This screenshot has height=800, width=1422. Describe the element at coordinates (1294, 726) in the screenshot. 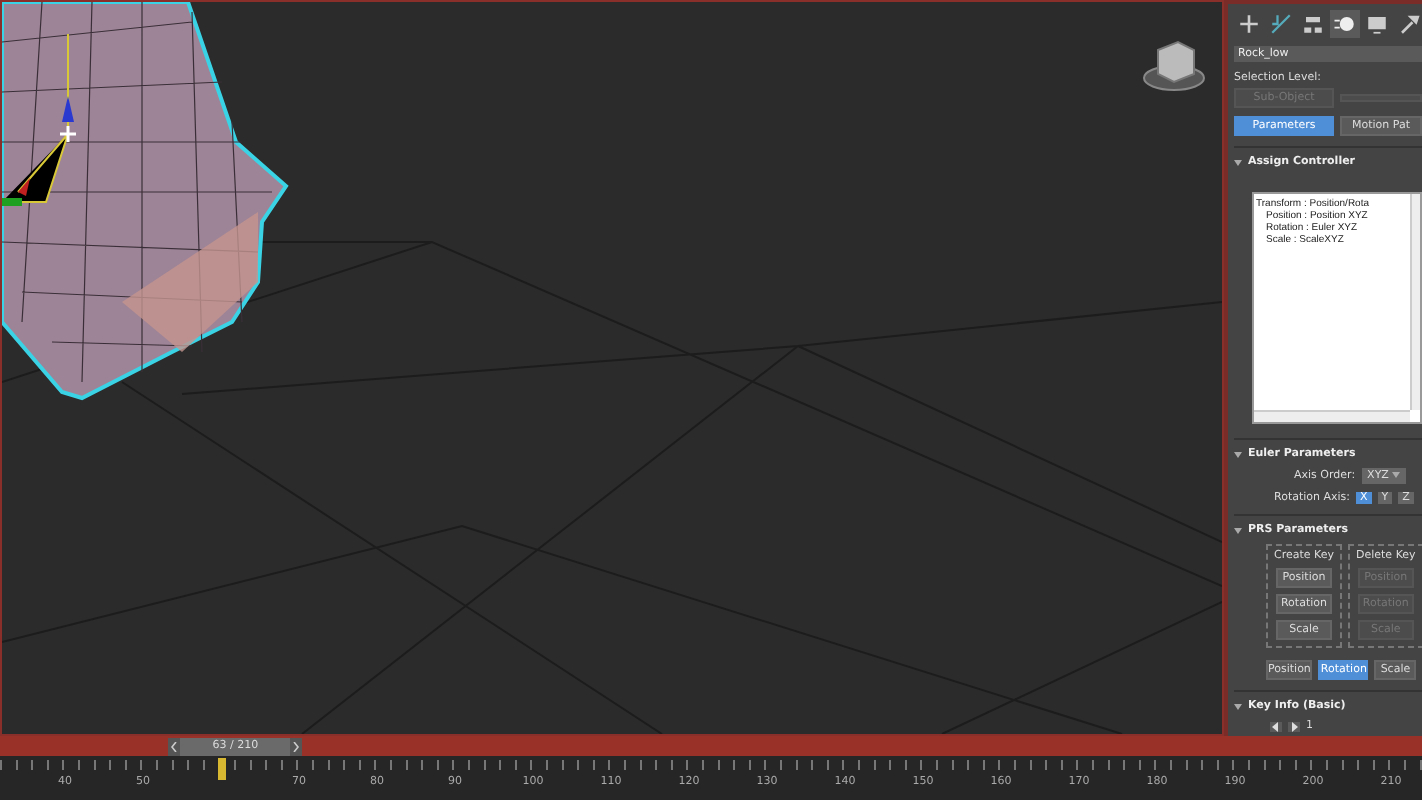

I see `next-key-button` at that location.